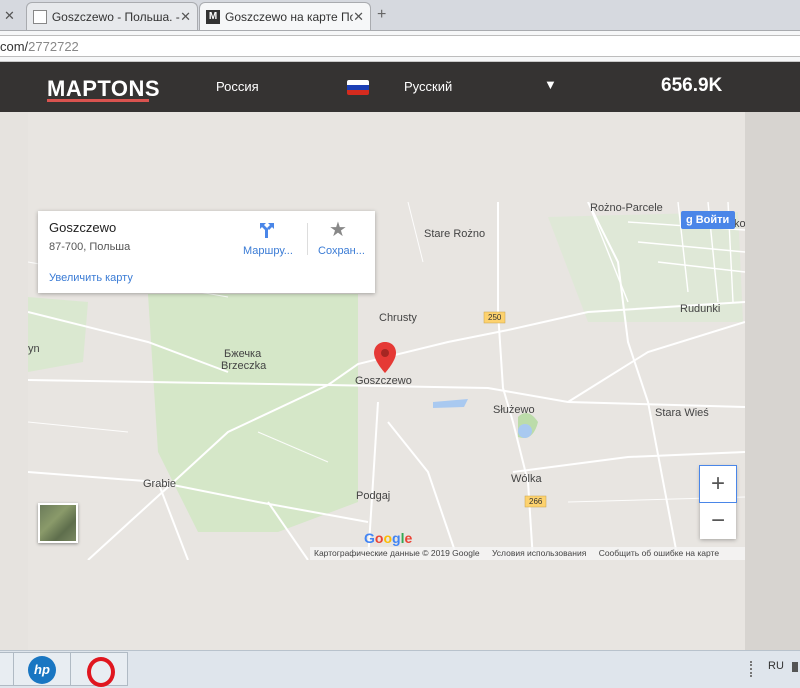 This screenshot has width=800, height=688. I want to click on route-250-label: 250, so click(495, 317).